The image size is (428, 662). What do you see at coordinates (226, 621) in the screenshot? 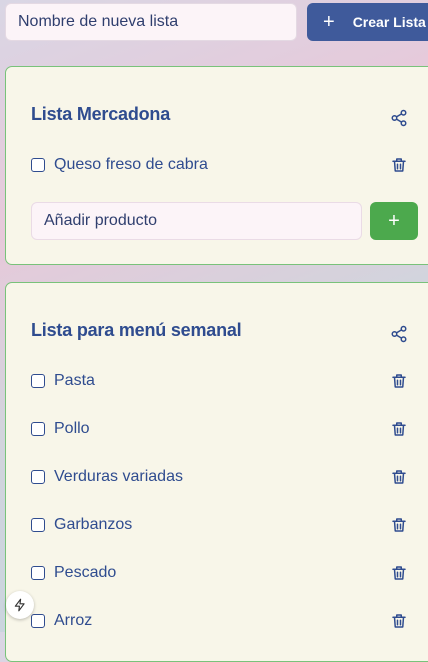
I see `list-item: Arroz` at bounding box center [226, 621].